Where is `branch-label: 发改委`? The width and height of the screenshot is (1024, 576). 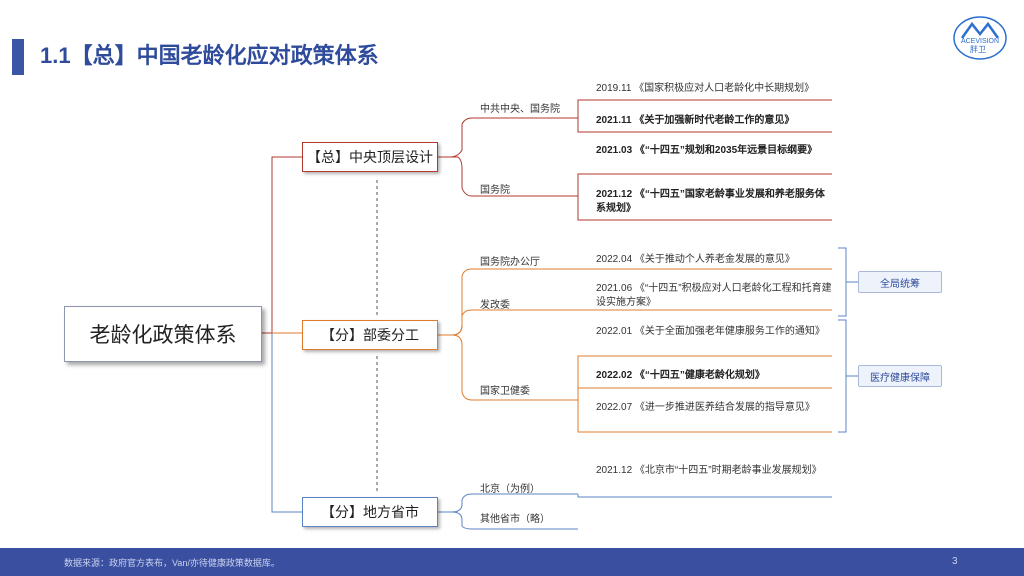 branch-label: 发改委 is located at coordinates (495, 305).